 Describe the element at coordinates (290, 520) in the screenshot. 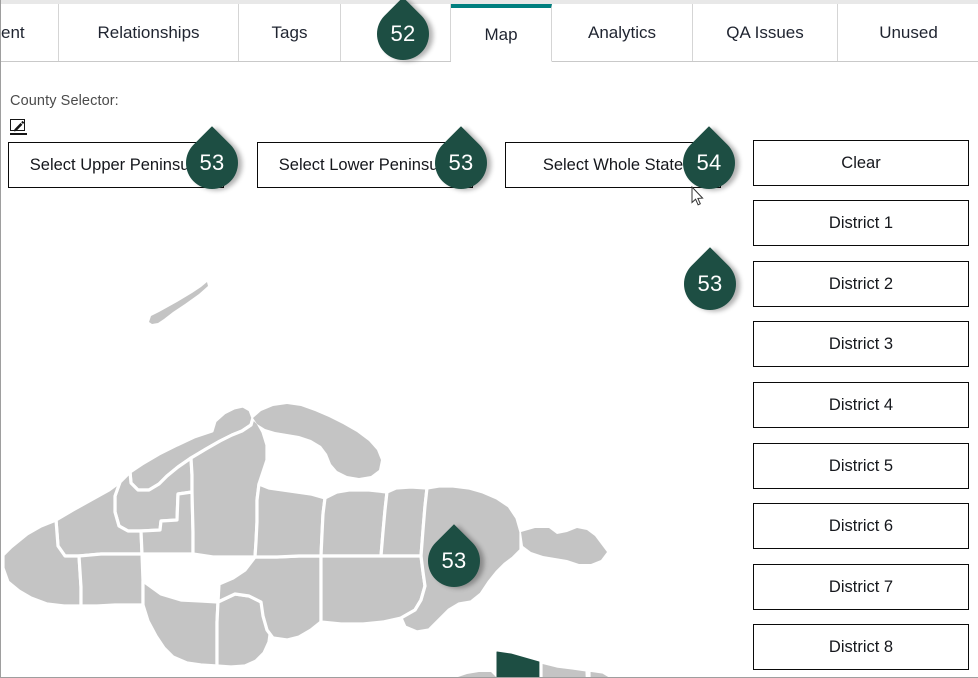

I see `county-alger` at that location.